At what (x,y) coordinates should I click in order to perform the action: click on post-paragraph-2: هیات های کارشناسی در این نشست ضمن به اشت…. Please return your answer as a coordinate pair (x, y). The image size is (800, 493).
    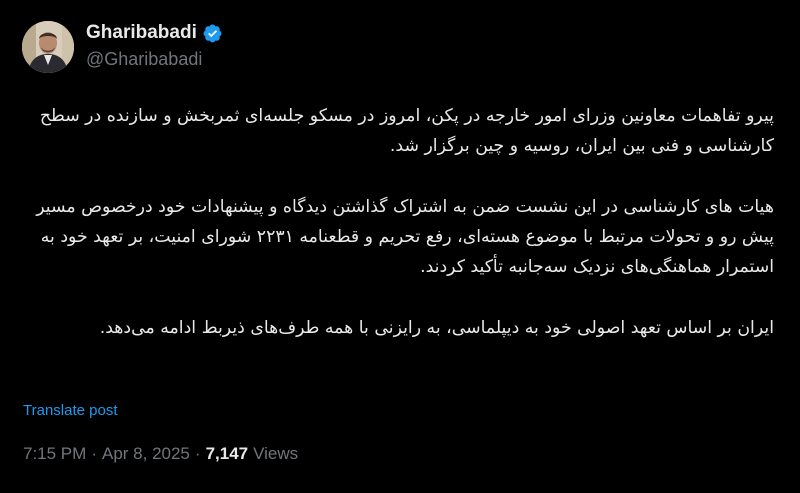
    Looking at the image, I should click on (405, 237).